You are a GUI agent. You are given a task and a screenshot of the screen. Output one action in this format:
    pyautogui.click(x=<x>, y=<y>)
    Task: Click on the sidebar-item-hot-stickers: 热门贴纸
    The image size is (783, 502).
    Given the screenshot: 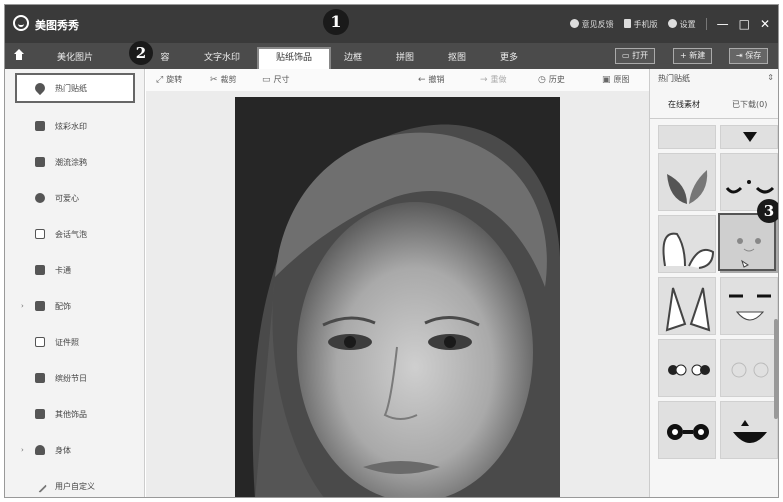 What is the action you would take?
    pyautogui.click(x=75, y=88)
    